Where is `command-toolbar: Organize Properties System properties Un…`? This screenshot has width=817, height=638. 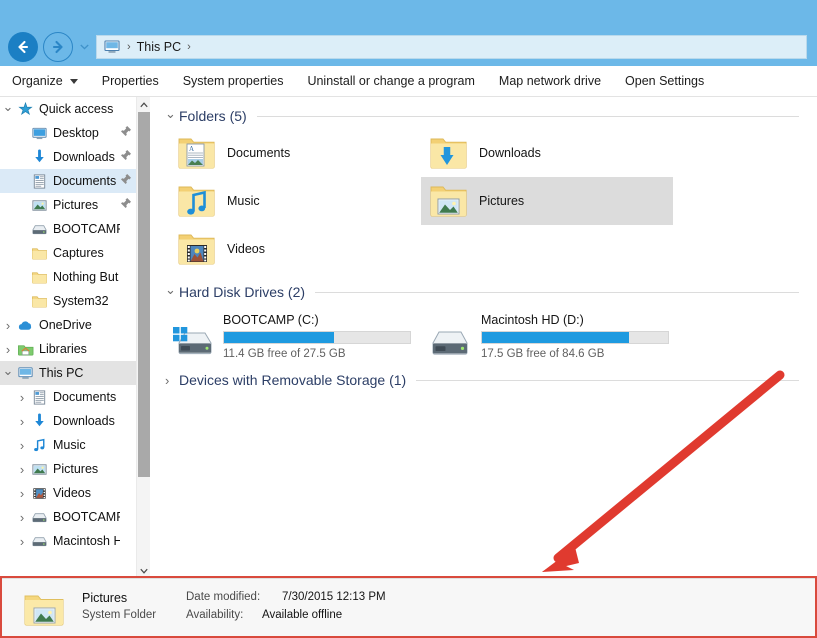
command-toolbar: Organize Properties System properties Un… is located at coordinates (408, 81).